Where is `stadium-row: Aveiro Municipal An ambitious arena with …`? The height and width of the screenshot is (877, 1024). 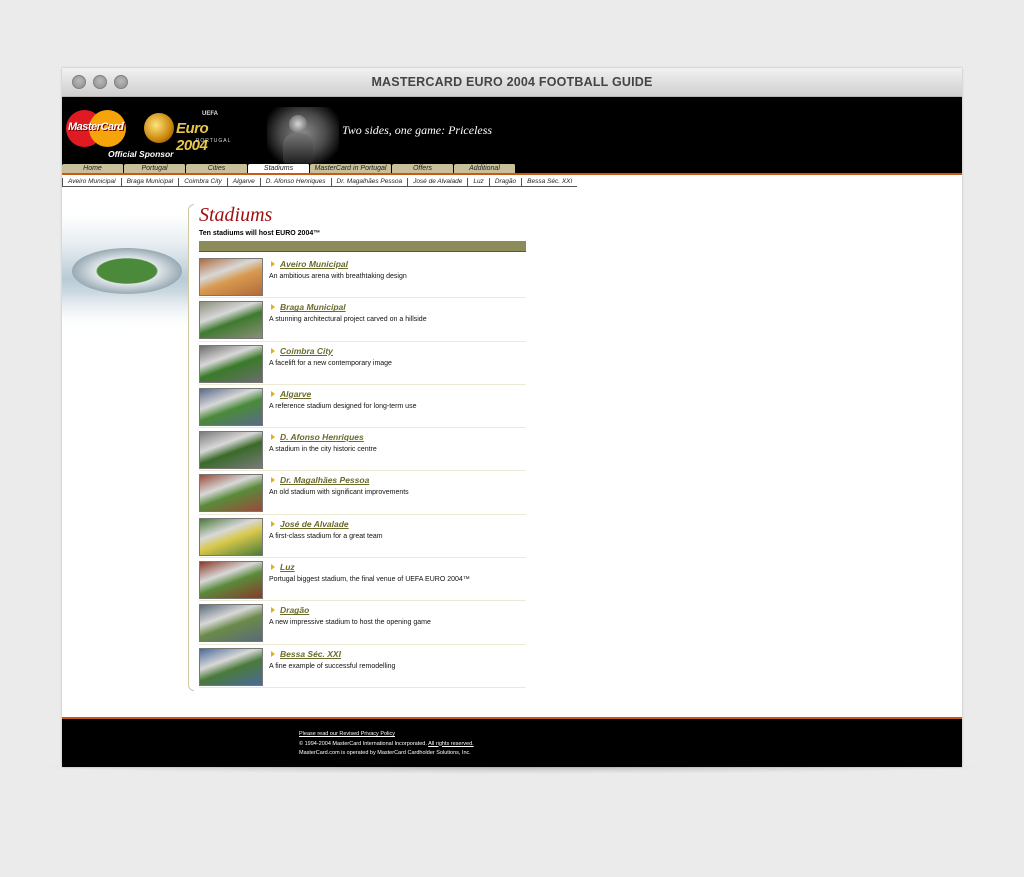
stadium-row: Aveiro Municipal An ambitious arena with … is located at coordinates (362, 277).